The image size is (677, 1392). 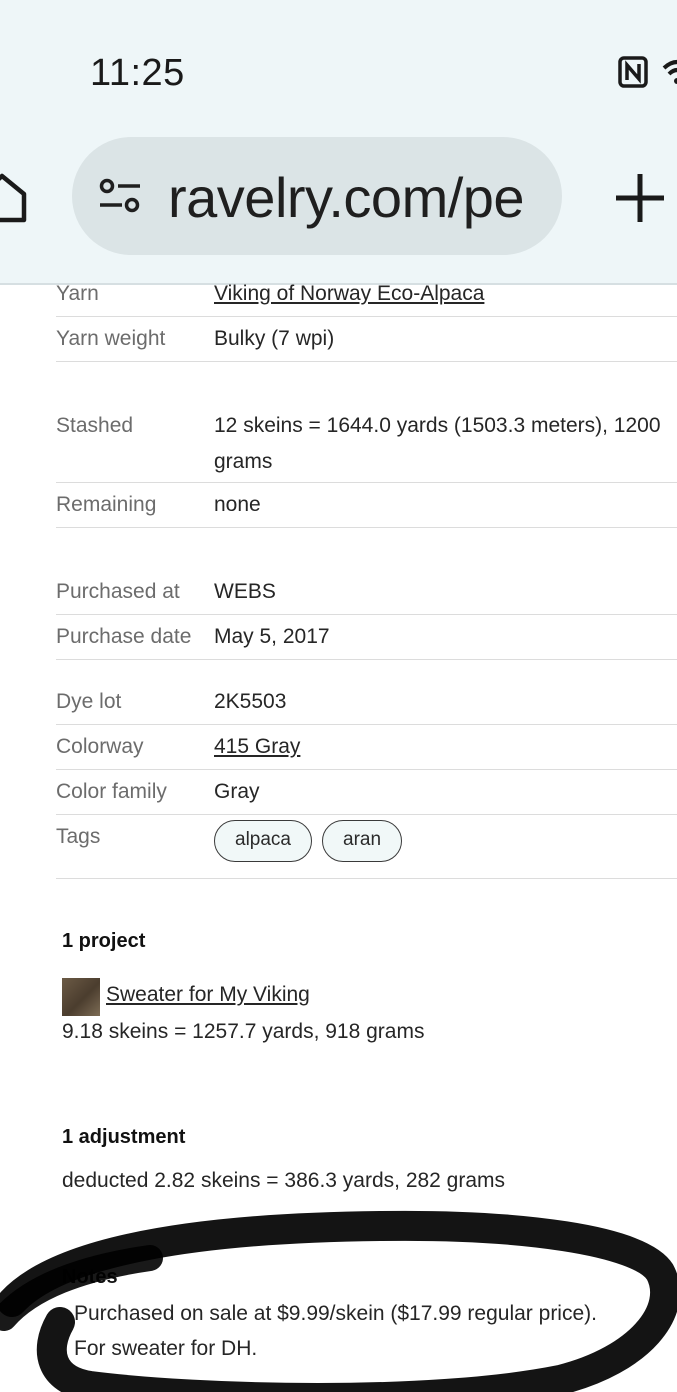 What do you see at coordinates (81, 997) in the screenshot?
I see `project-thumbnail` at bounding box center [81, 997].